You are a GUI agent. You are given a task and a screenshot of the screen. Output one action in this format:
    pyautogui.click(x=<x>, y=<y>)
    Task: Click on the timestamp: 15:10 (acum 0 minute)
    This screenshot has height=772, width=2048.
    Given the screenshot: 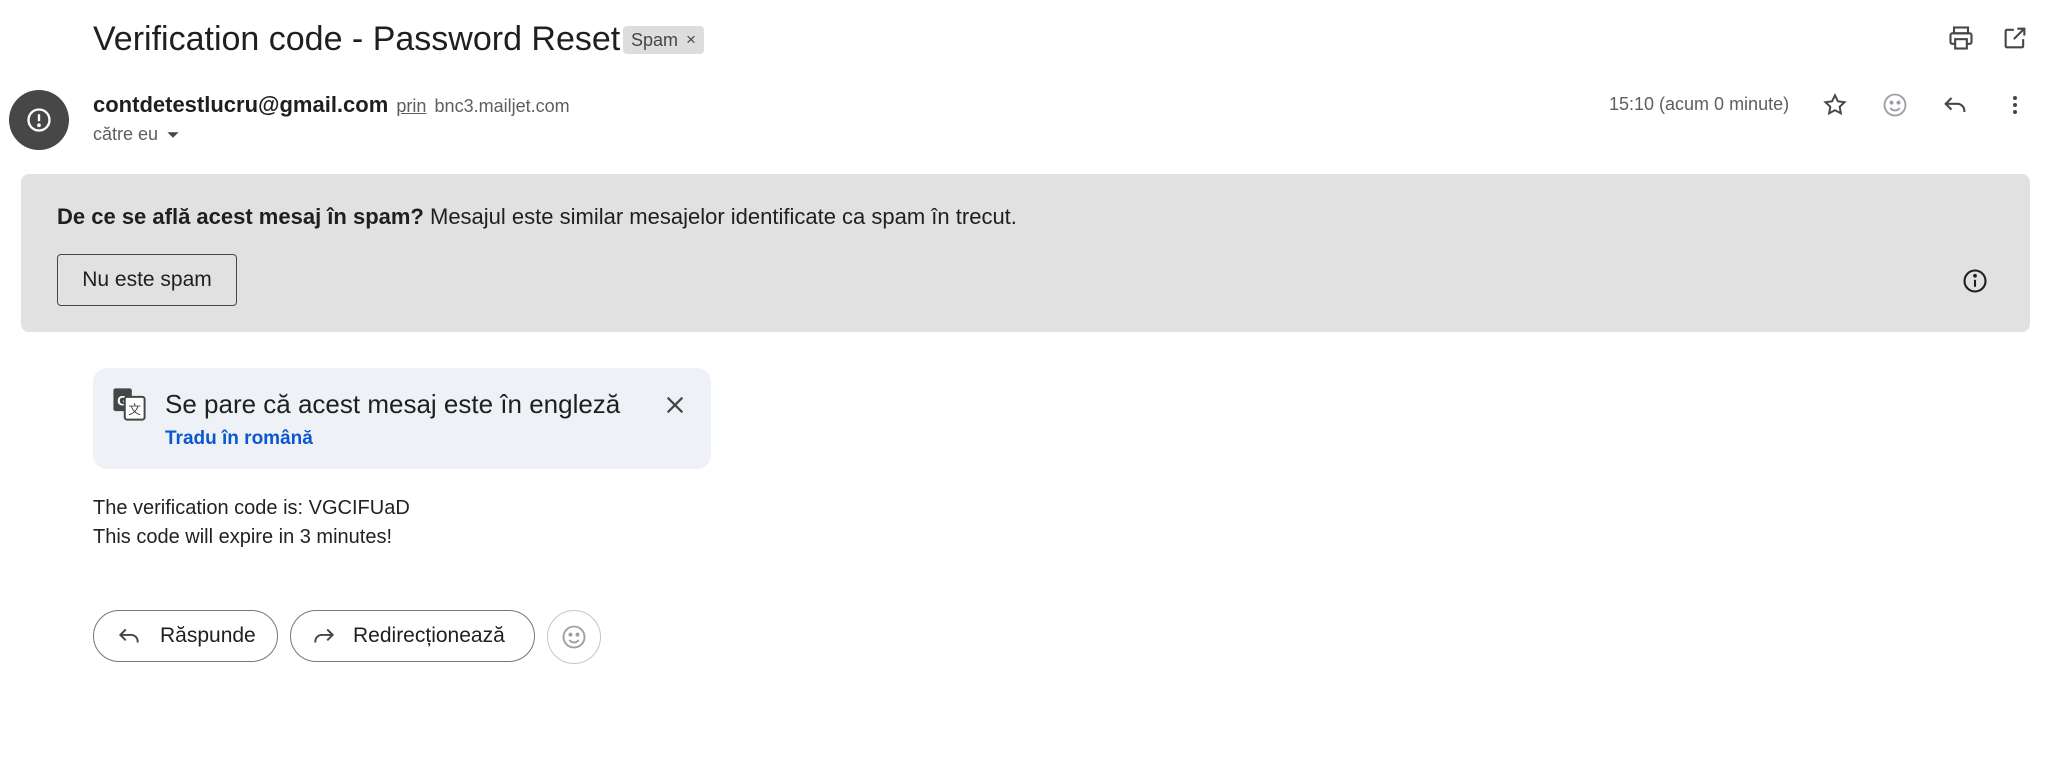 What is the action you would take?
    pyautogui.click(x=1699, y=104)
    